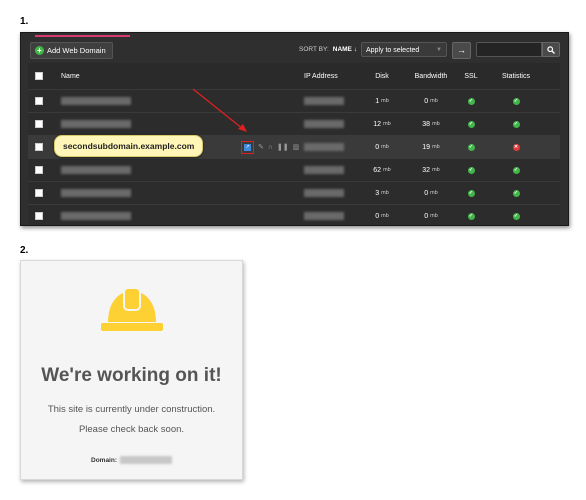  What do you see at coordinates (294, 123) in the screenshot?
I see `table-row: 12 mb 38 mb ✓ ✓` at bounding box center [294, 123].